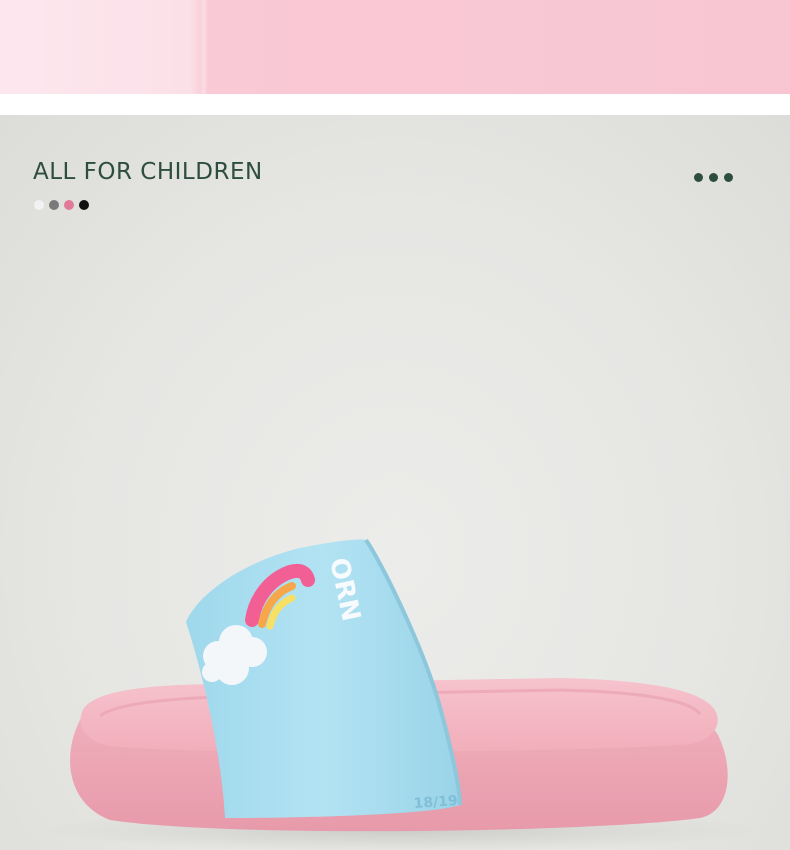  What do you see at coordinates (39, 205) in the screenshot?
I see `white-swatch` at bounding box center [39, 205].